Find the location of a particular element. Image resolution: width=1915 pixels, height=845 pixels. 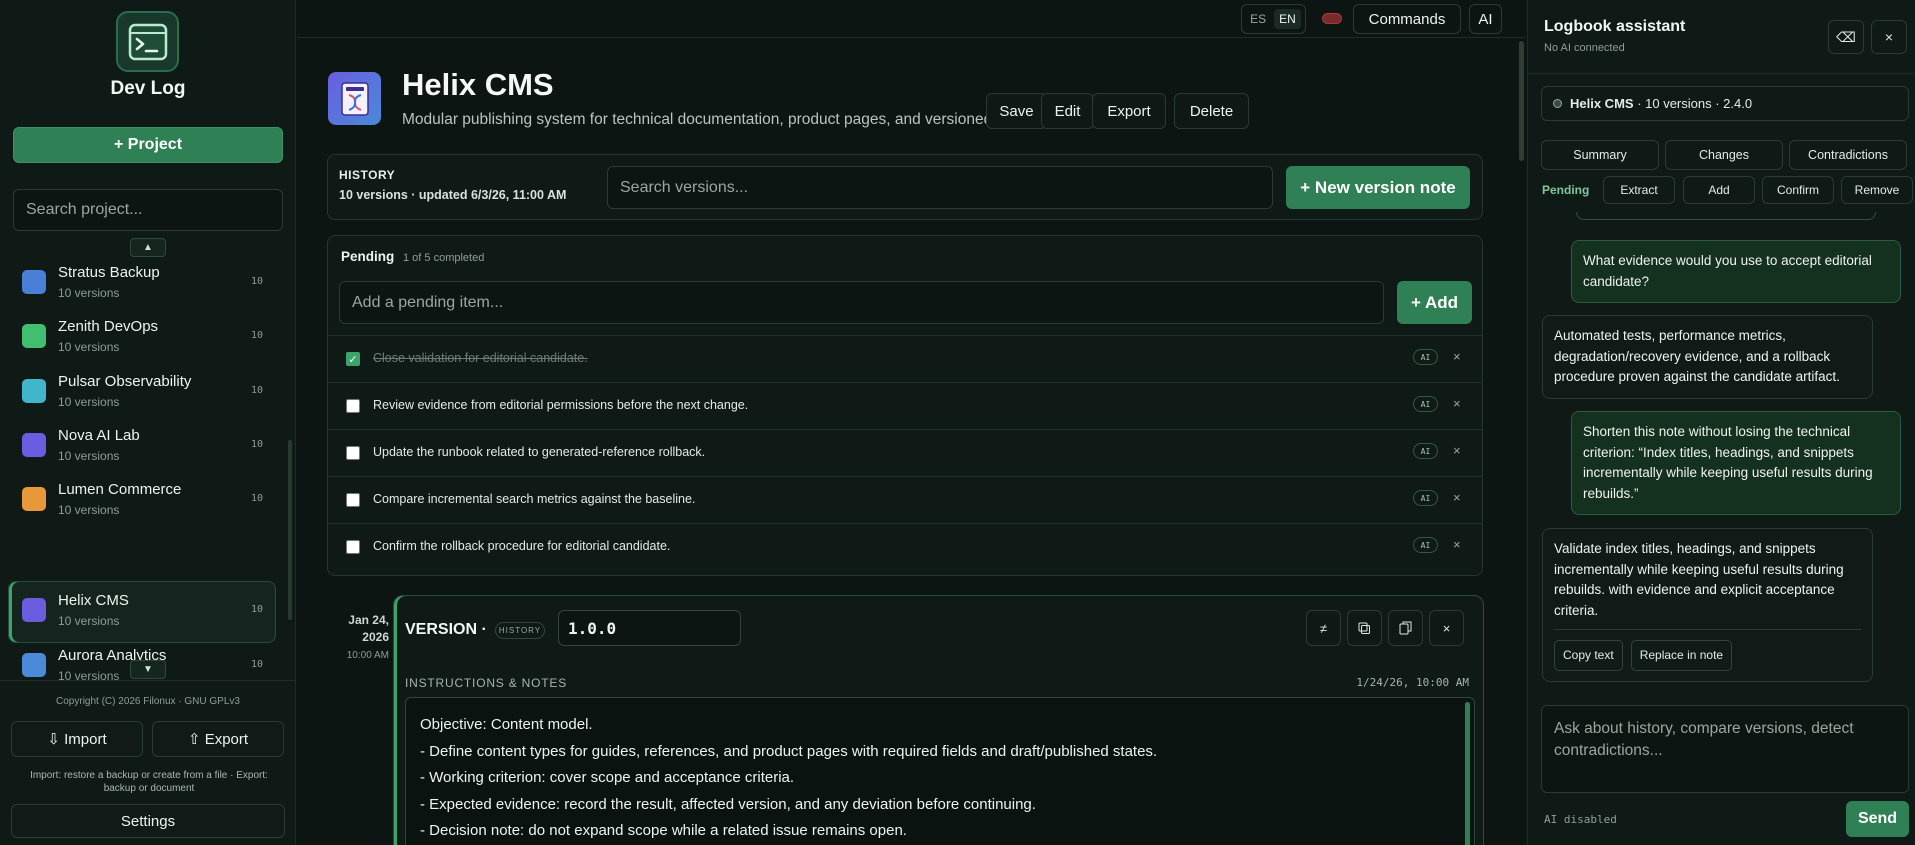

ai-status-text: AI disabled is located at coordinates (1580, 819).